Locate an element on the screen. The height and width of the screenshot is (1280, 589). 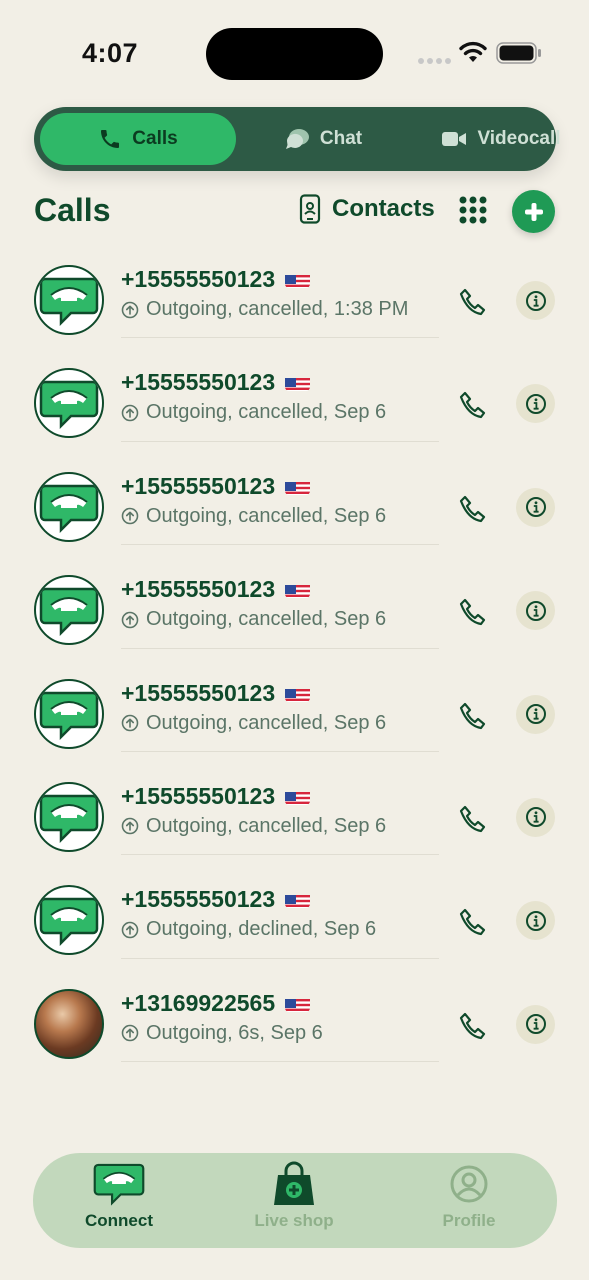
contacts-phone-icon is located at coordinates (310, 209).